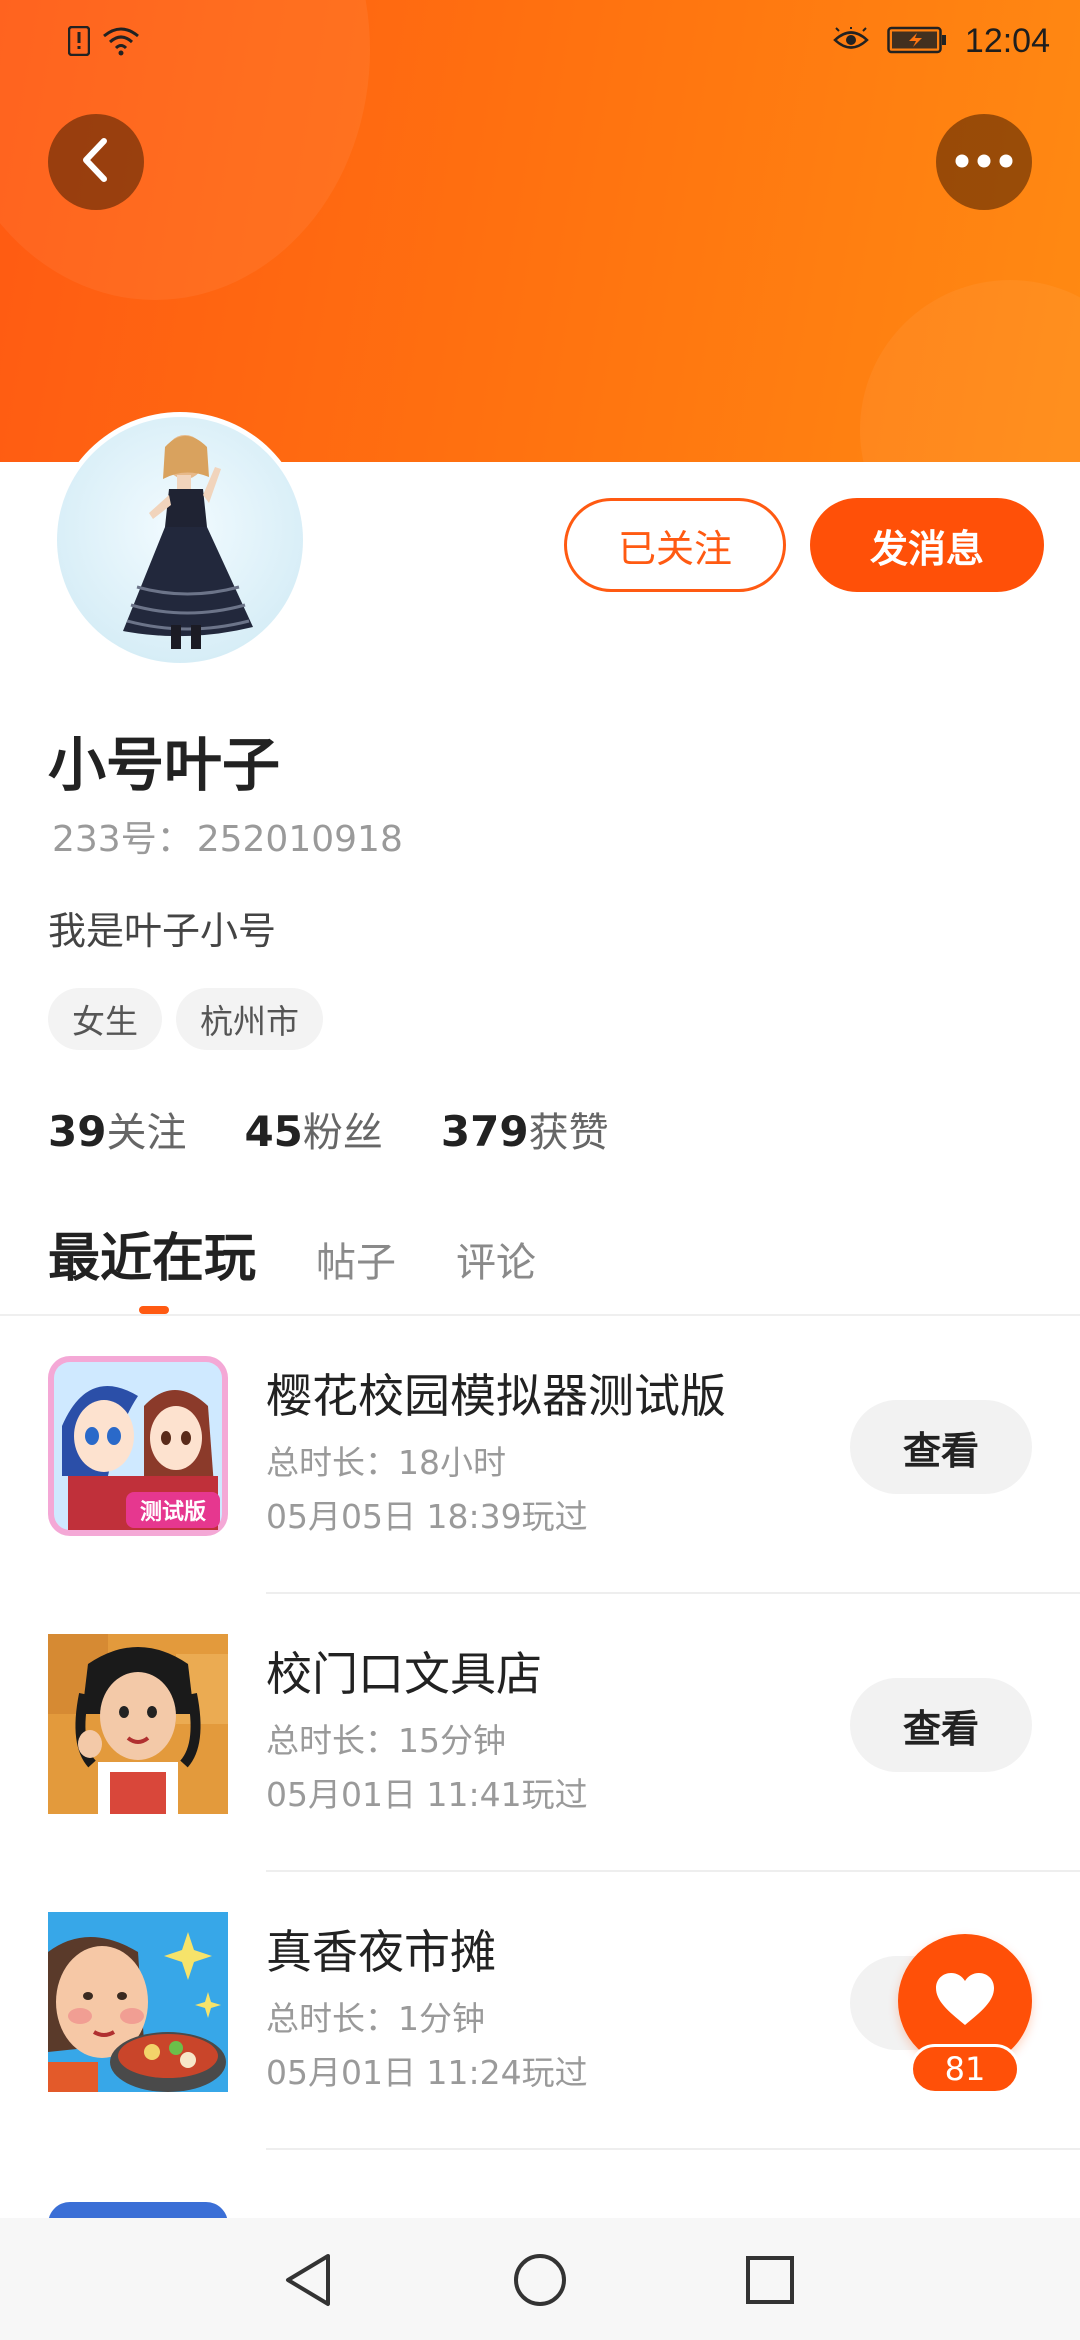  Describe the element at coordinates (381, 1952) in the screenshot. I see `game-title: 真香夜市摊` at that location.